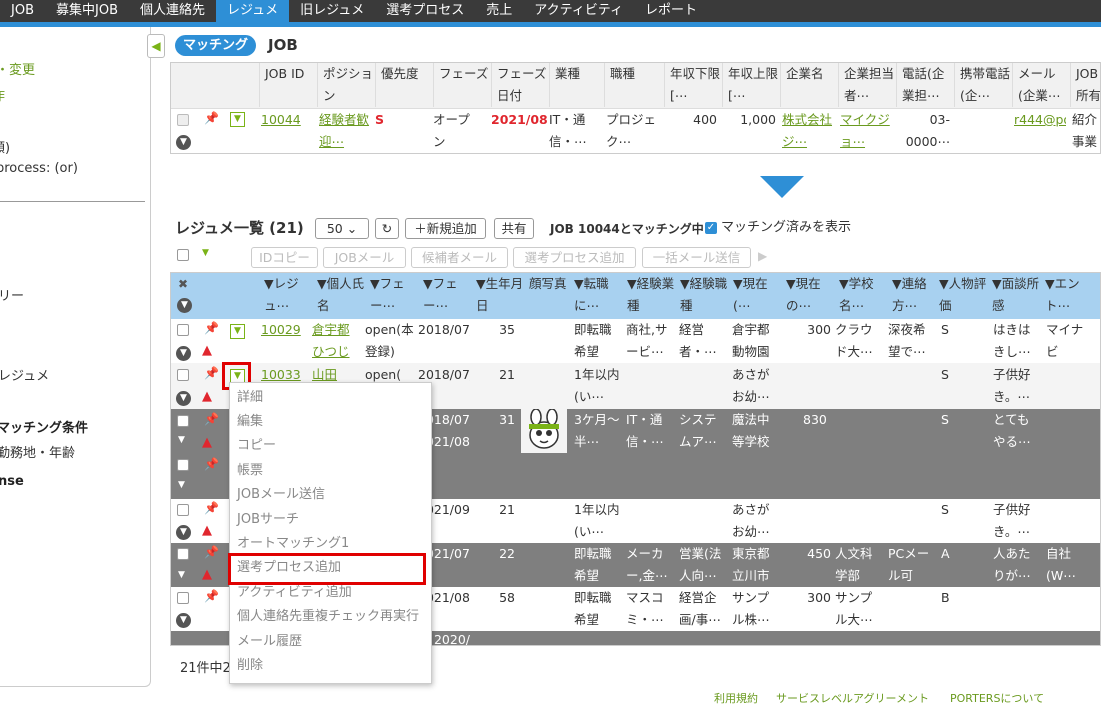 This screenshot has width=1101, height=706. What do you see at coordinates (925, 85) in the screenshot?
I see `col-phone: 電話(企業担⋯` at bounding box center [925, 85].